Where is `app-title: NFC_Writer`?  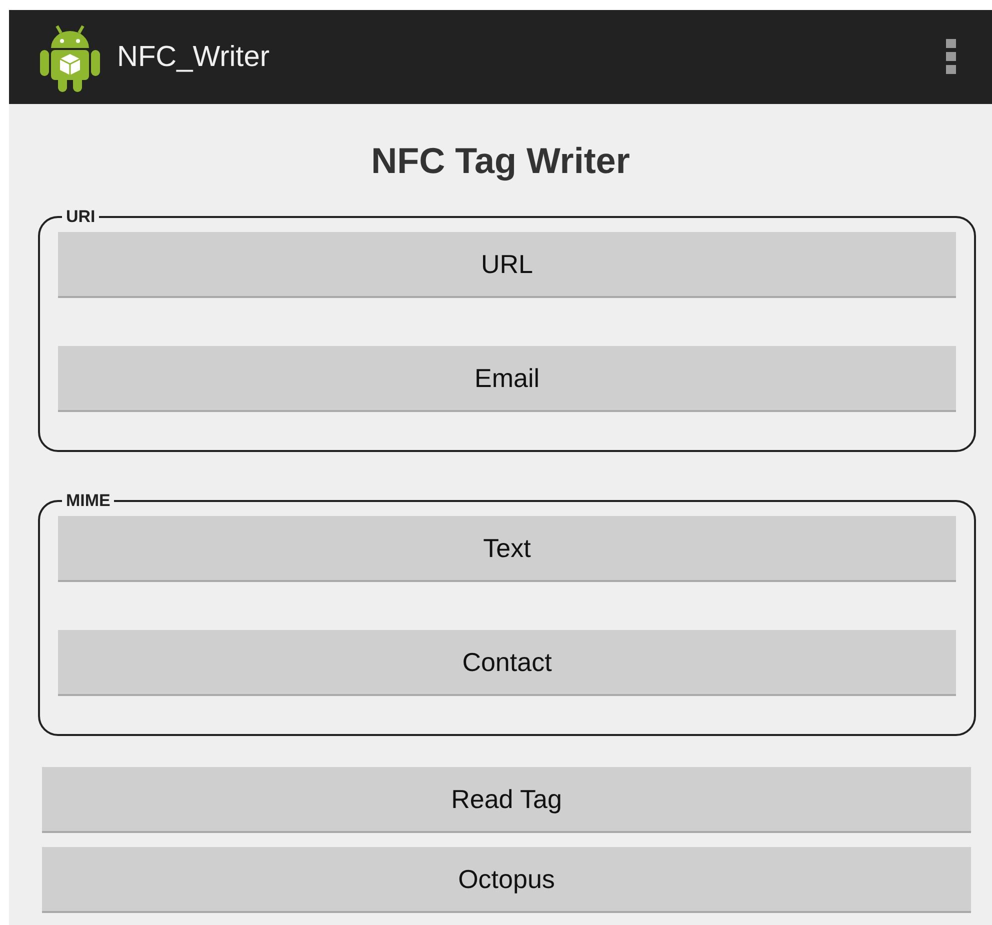 app-title: NFC_Writer is located at coordinates (194, 57).